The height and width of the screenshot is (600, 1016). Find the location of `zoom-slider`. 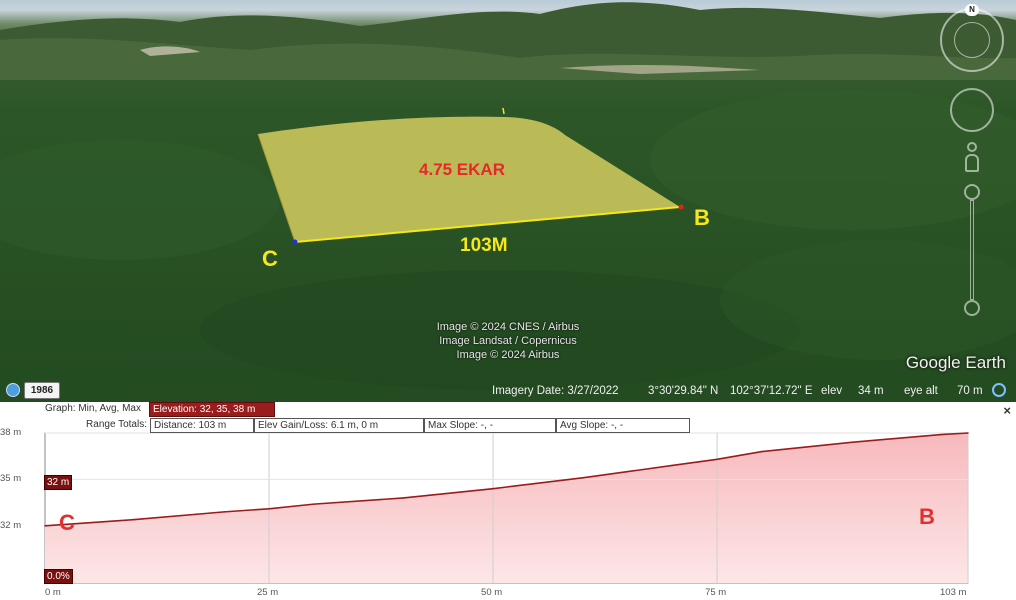

zoom-slider is located at coordinates (972, 251).